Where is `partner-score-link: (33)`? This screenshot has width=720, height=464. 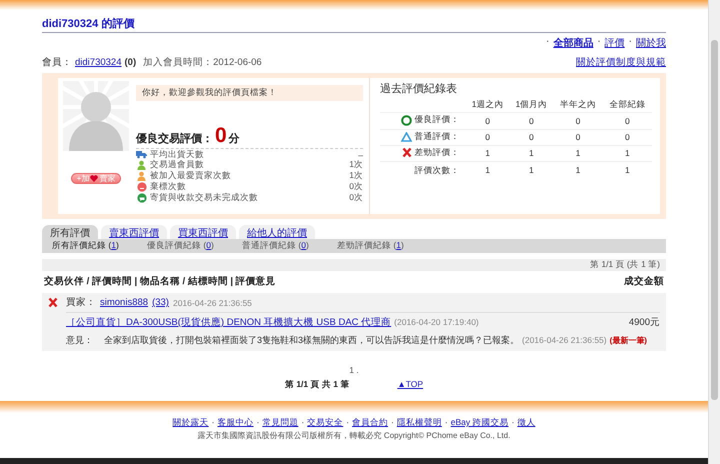
partner-score-link: (33) is located at coordinates (160, 302).